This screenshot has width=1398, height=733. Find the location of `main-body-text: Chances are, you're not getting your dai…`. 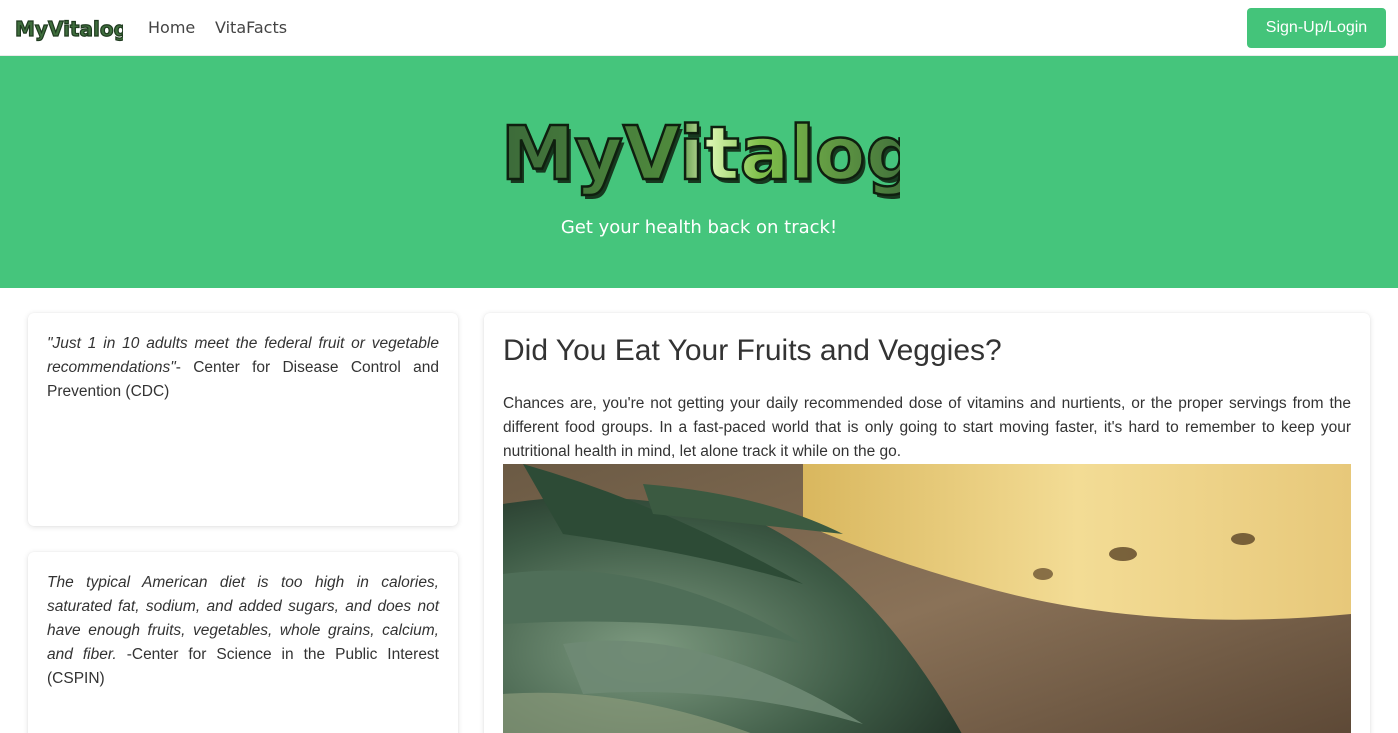

main-body-text: Chances are, you're not getting your dai… is located at coordinates (927, 427).